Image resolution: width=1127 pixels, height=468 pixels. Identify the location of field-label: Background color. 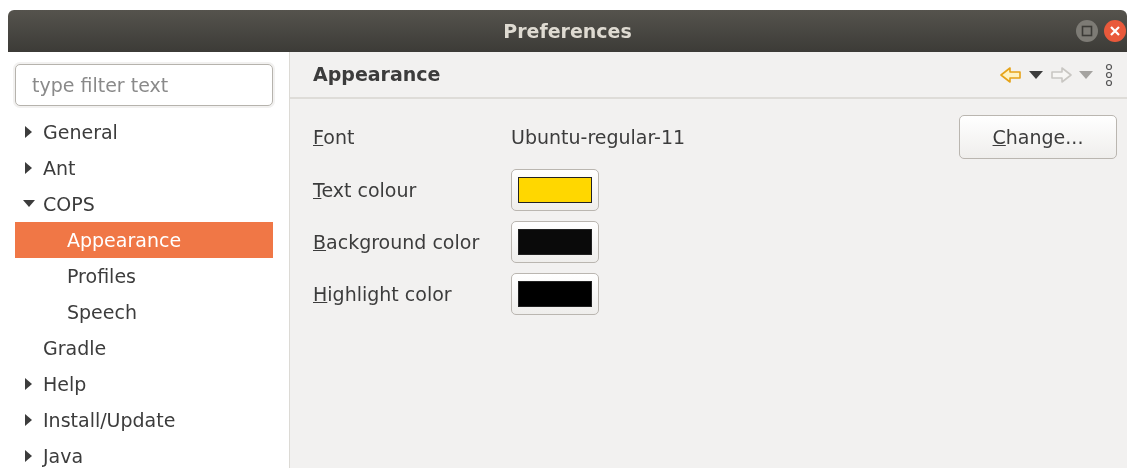
(397, 242).